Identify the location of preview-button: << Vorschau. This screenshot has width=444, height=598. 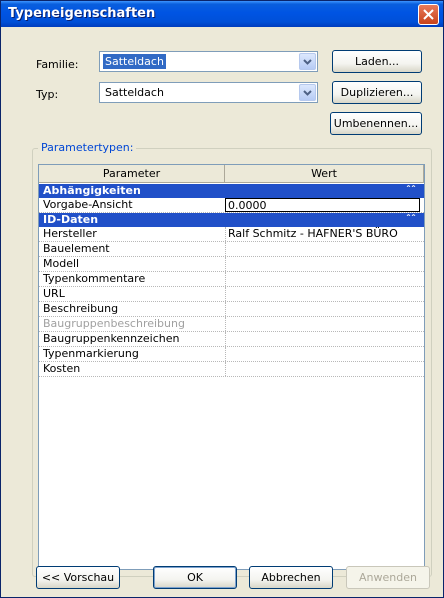
(78, 577).